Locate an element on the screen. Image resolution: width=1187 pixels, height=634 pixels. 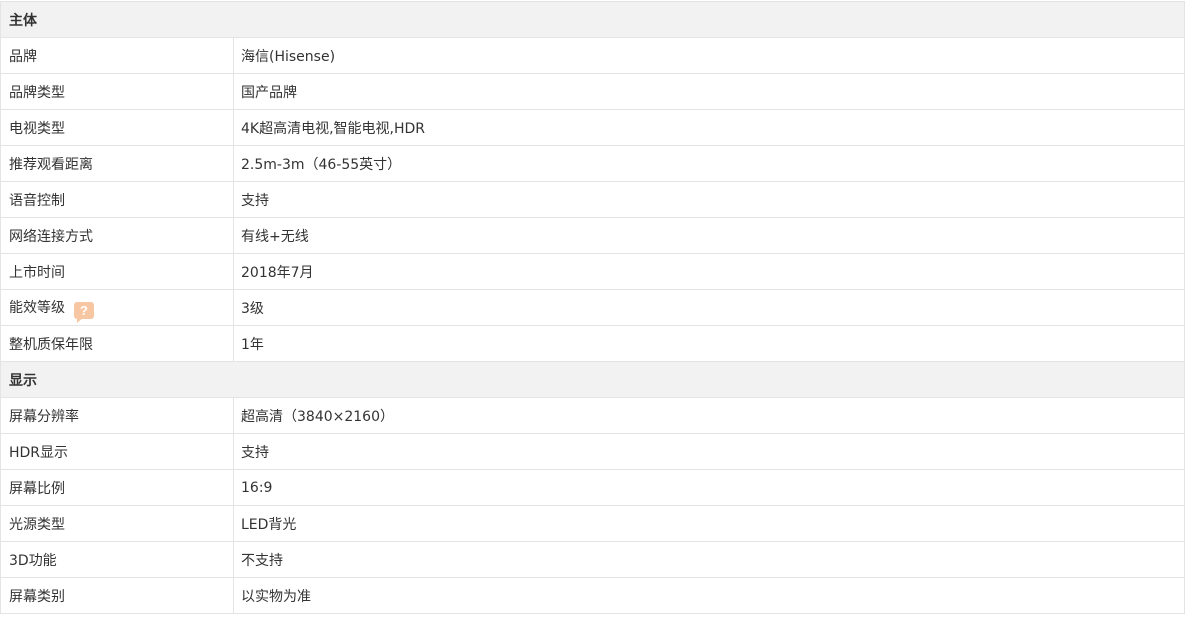
spec-row: 3D功能 不支持 is located at coordinates (592, 559).